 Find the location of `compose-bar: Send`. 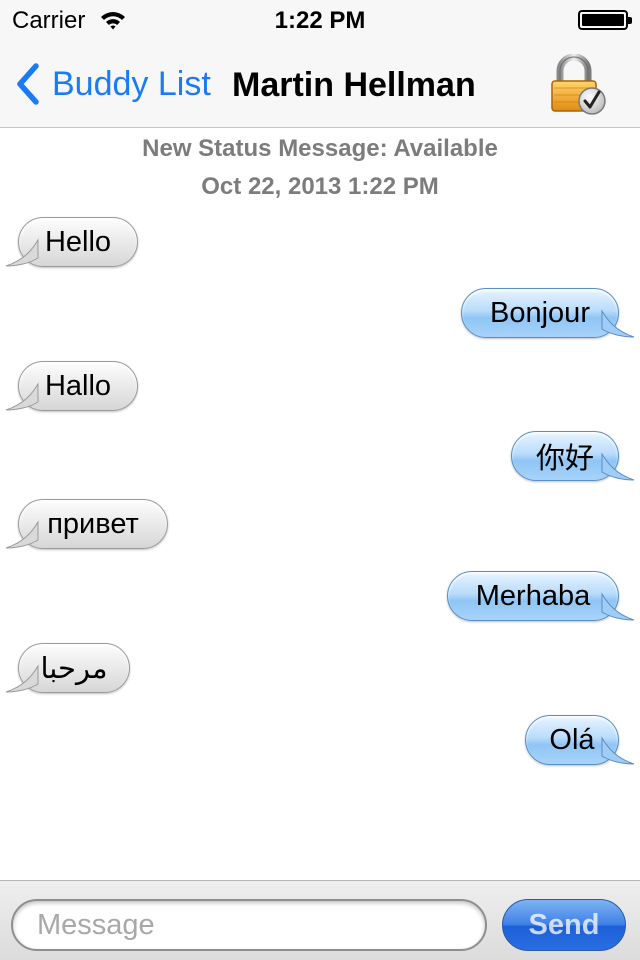

compose-bar: Send is located at coordinates (320, 920).